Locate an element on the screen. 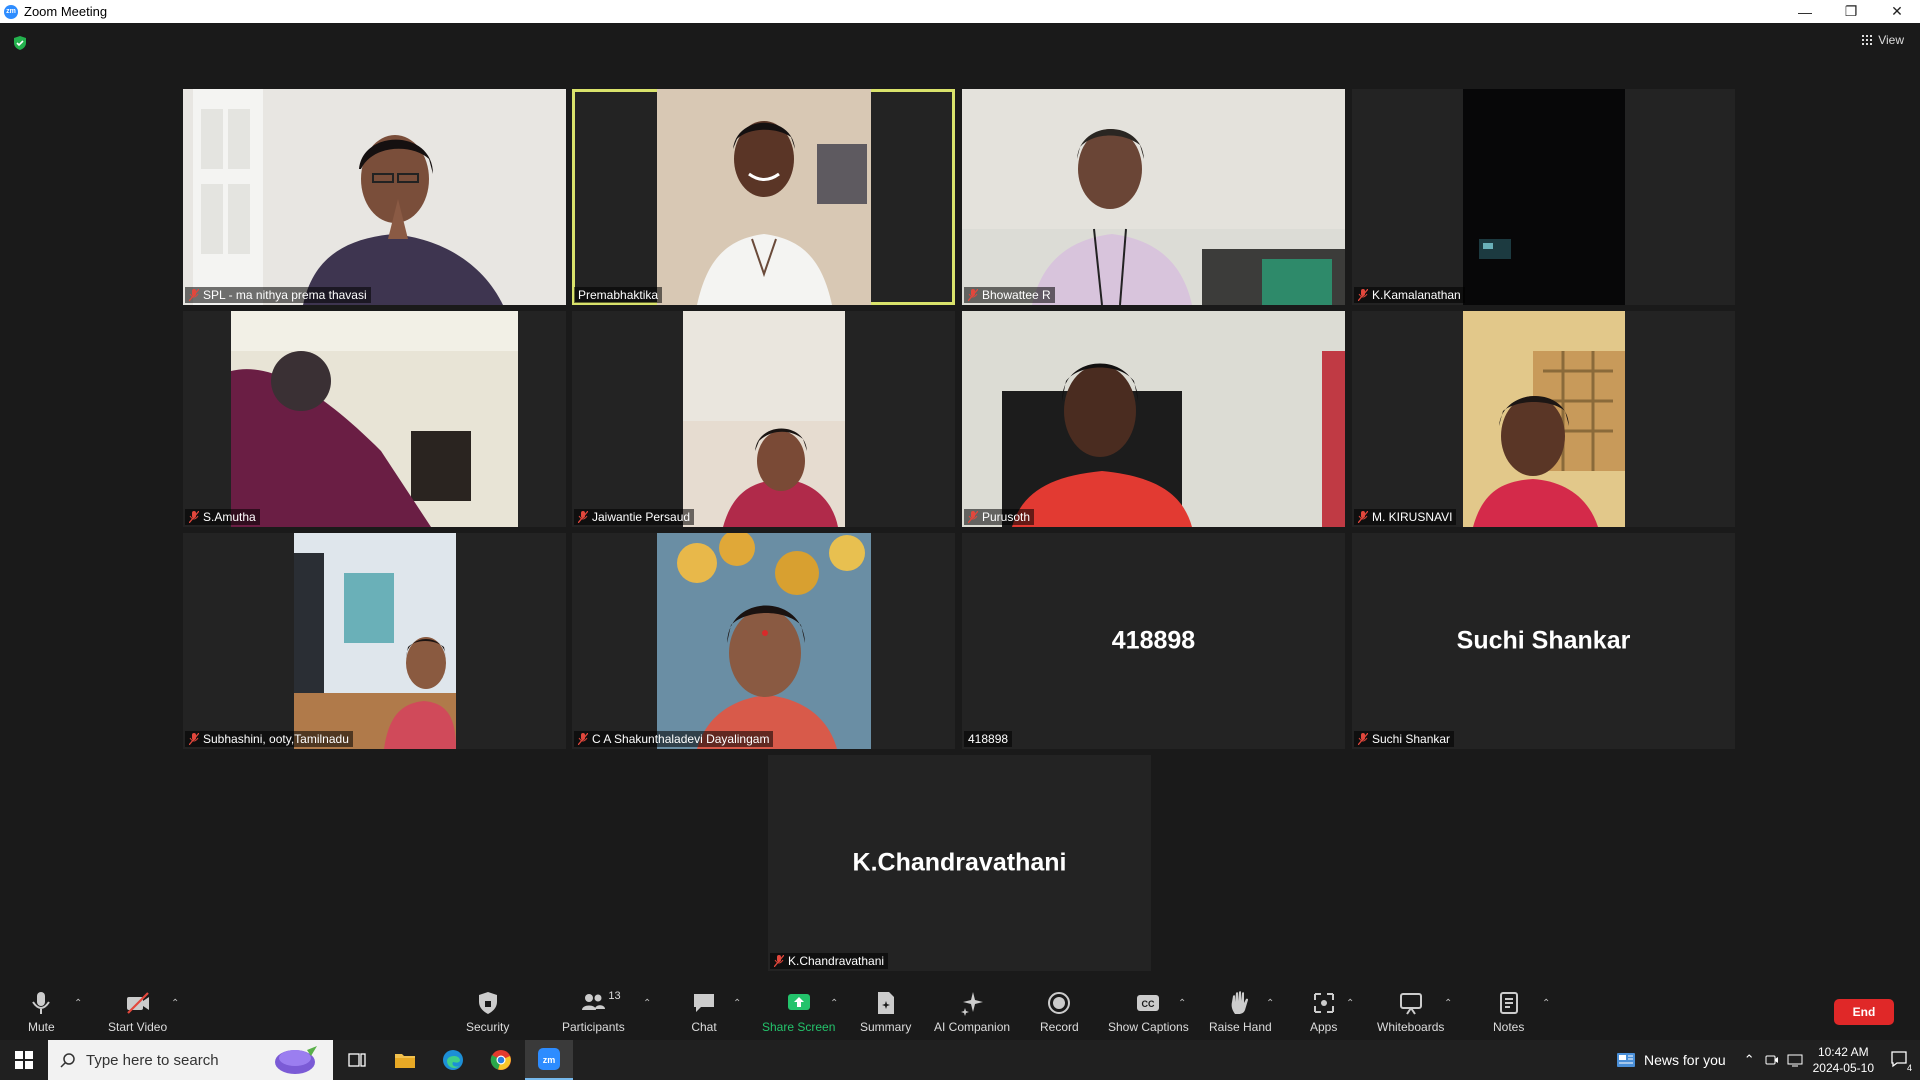 The image size is (1920, 1080). summary-button: Summary is located at coordinates (885, 1012).